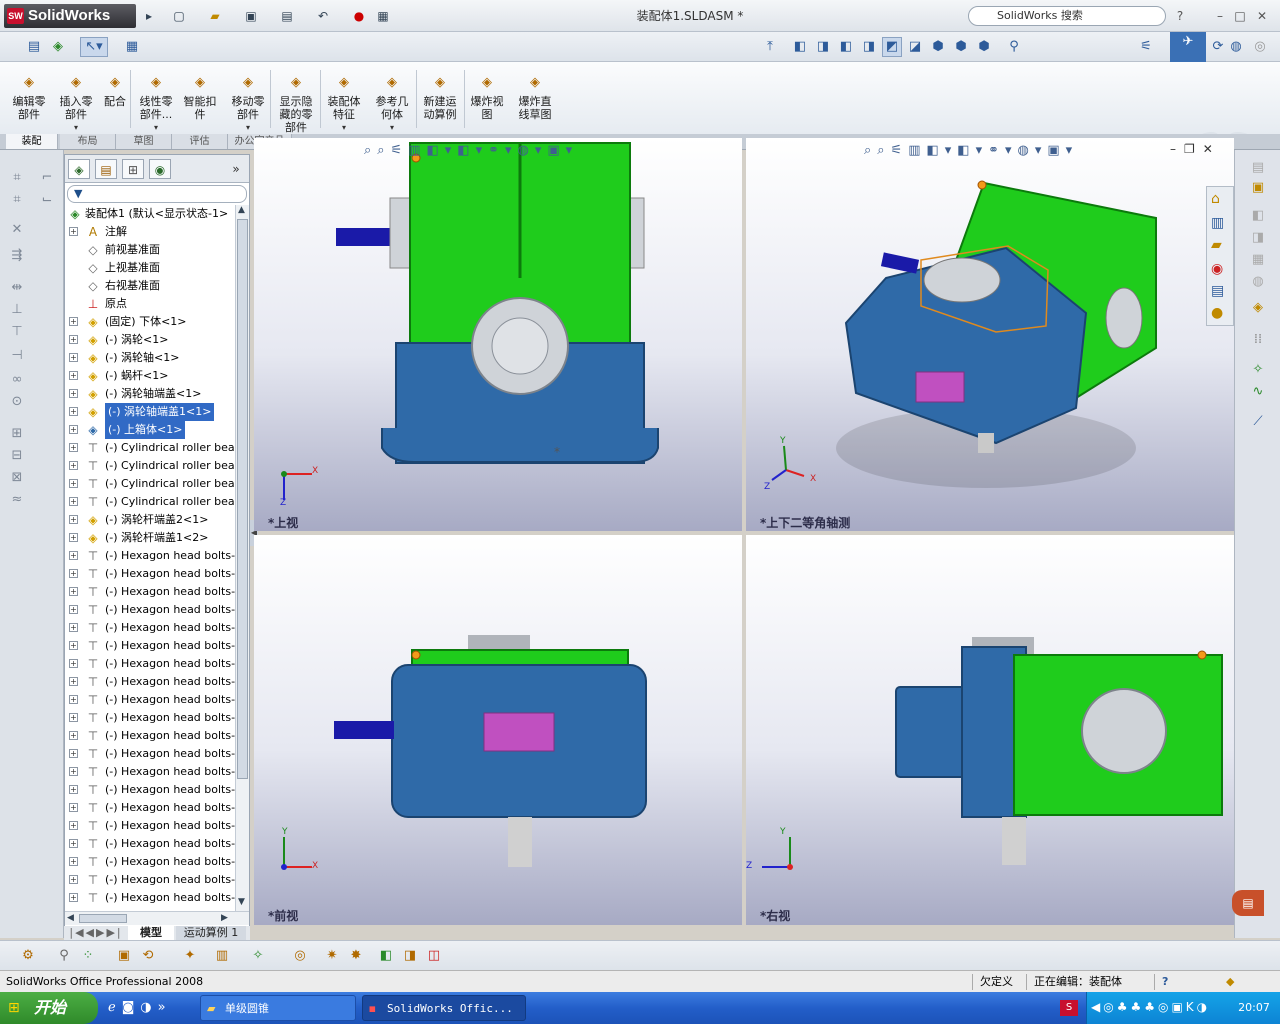 This screenshot has width=1280, height=1024. Describe the element at coordinates (1216, 245) in the screenshot. I see `folder-icon: ▰` at that location.